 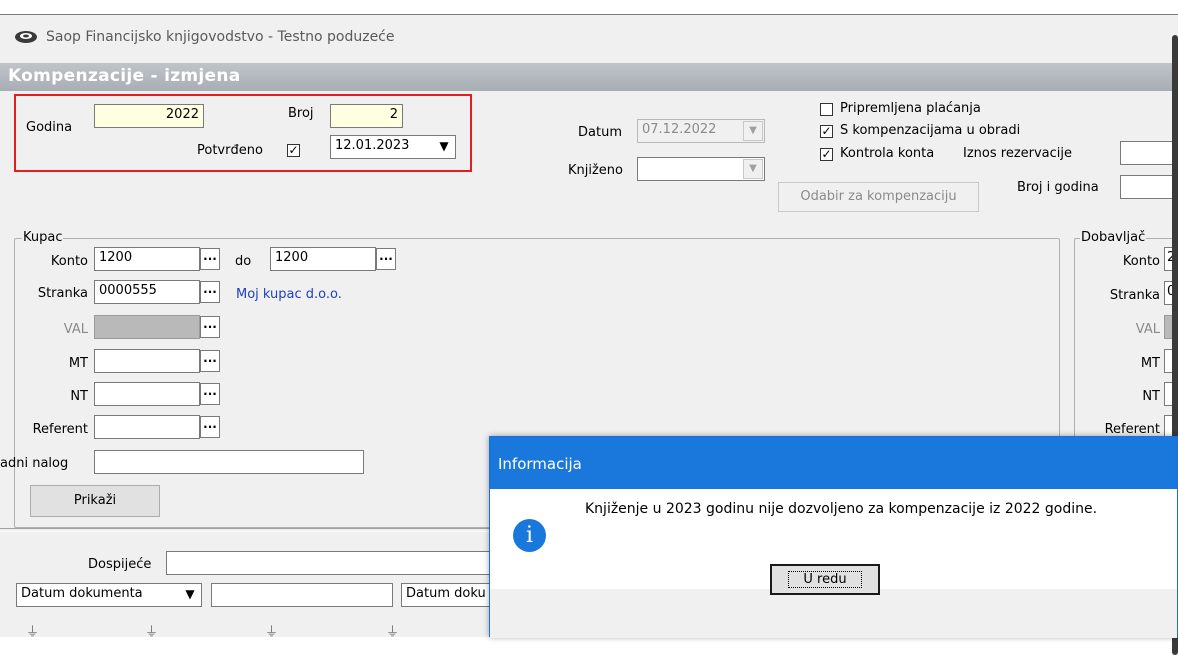 What do you see at coordinates (243, 133) in the screenshot?
I see `highlight-box` at bounding box center [243, 133].